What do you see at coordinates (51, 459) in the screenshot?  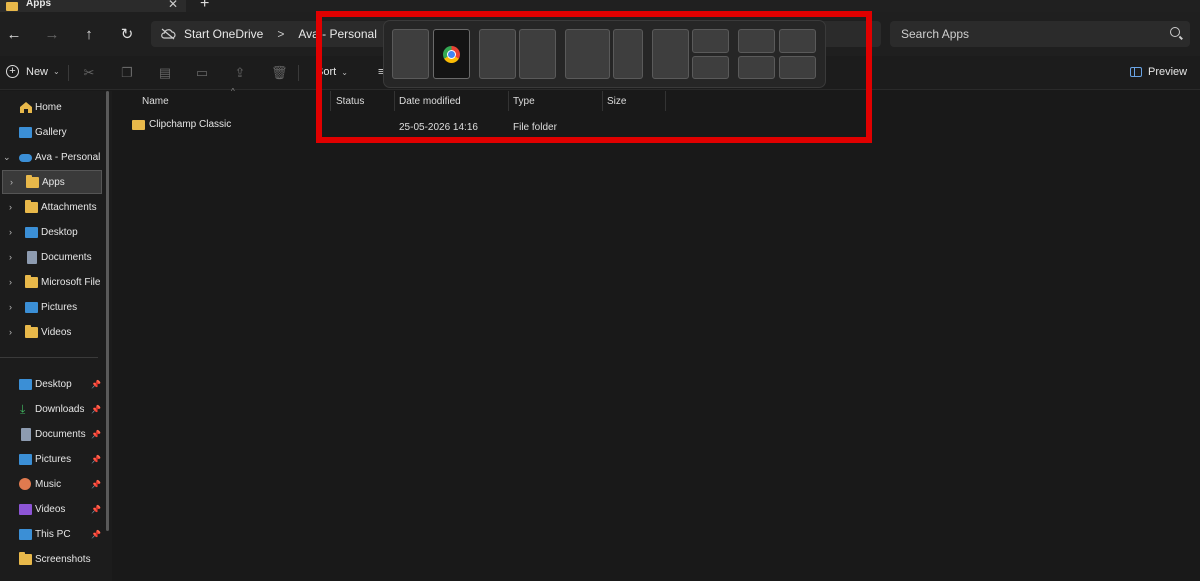 I see `sidebar-item-pictures-pinned: Pictures 📌` at bounding box center [51, 459].